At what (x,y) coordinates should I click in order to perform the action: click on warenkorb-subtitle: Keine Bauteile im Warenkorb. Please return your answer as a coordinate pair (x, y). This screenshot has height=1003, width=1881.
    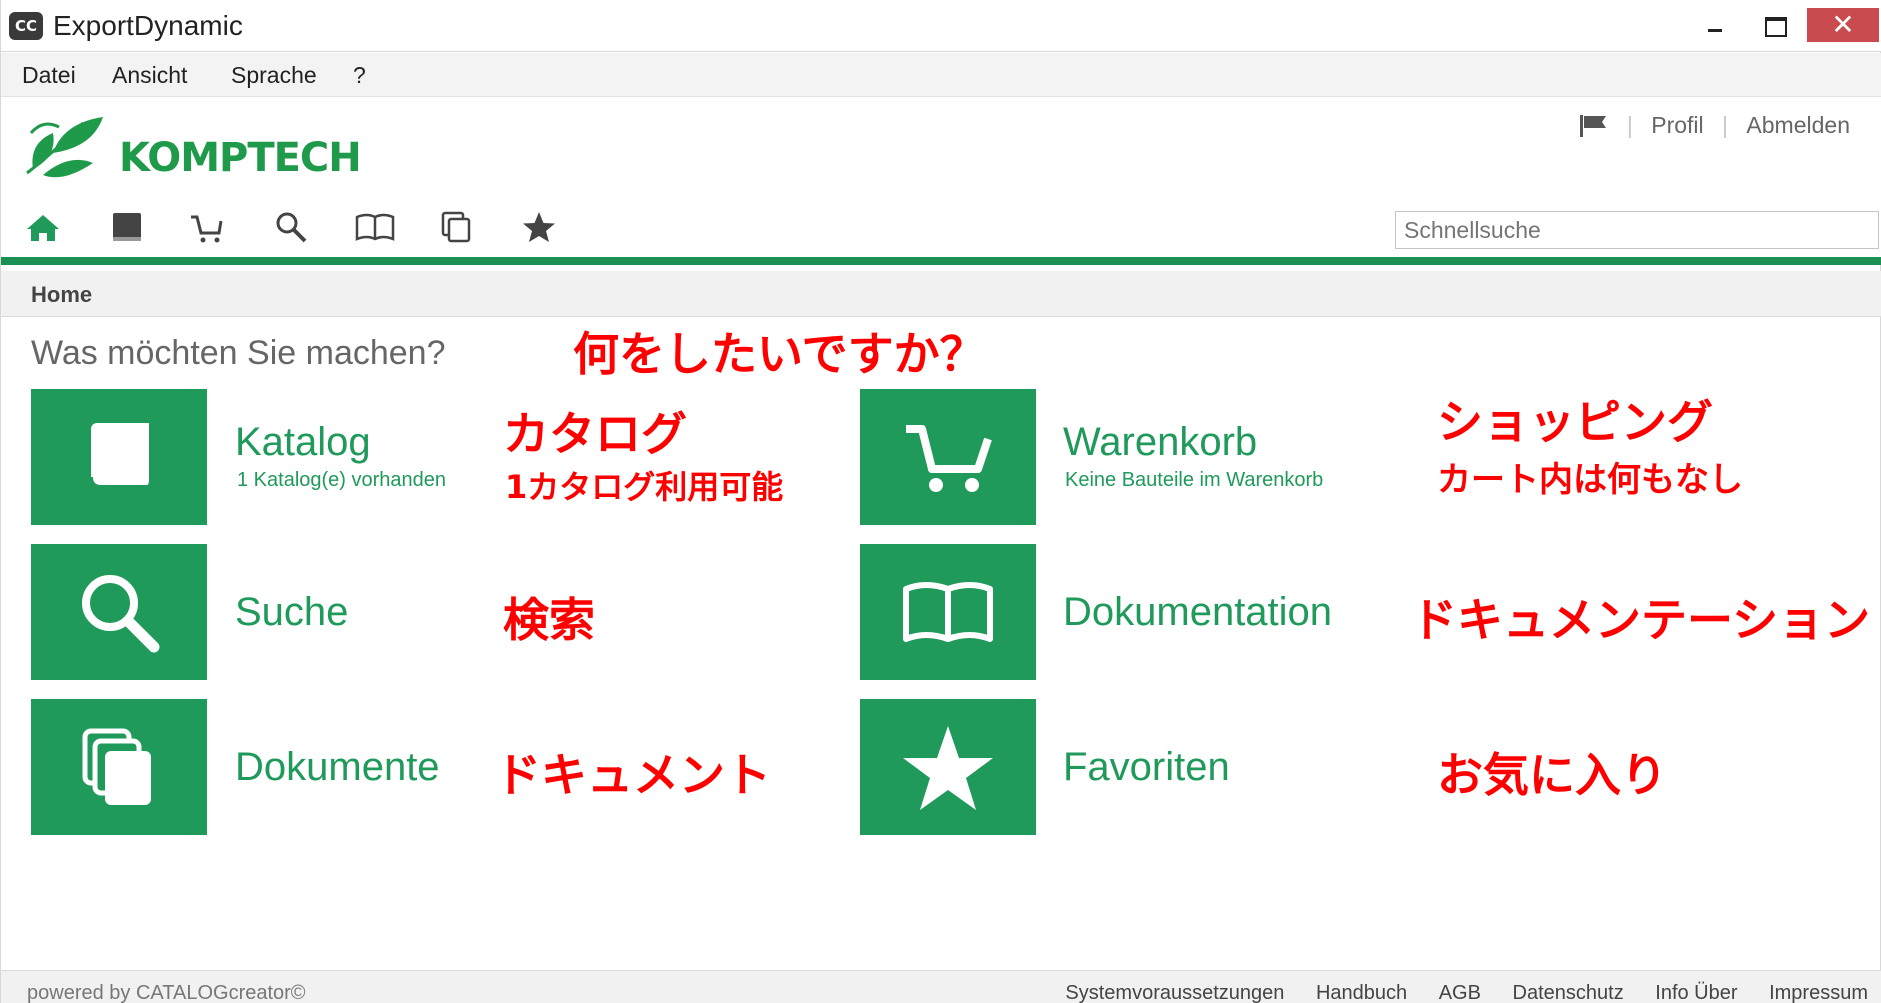
    Looking at the image, I should click on (1194, 480).